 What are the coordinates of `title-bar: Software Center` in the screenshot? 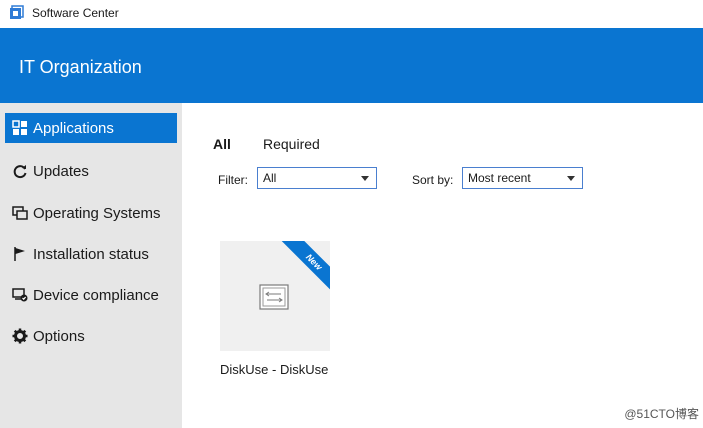 It's located at (351, 14).